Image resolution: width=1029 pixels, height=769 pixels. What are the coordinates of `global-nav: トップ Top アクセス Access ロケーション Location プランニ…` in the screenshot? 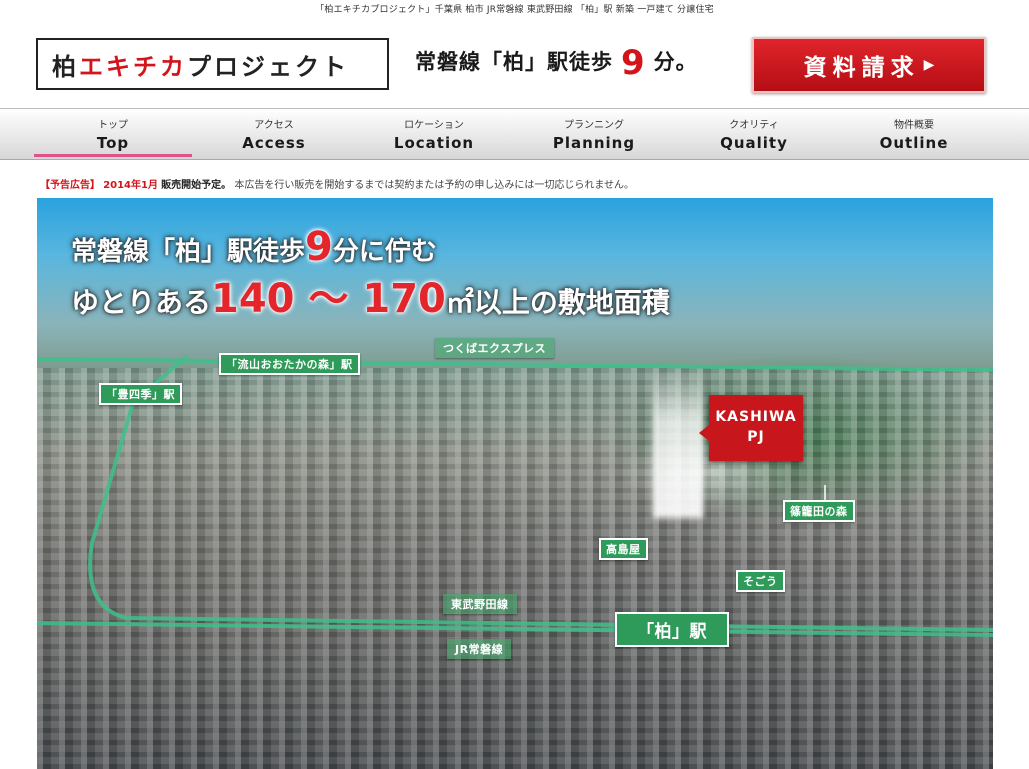 It's located at (514, 134).